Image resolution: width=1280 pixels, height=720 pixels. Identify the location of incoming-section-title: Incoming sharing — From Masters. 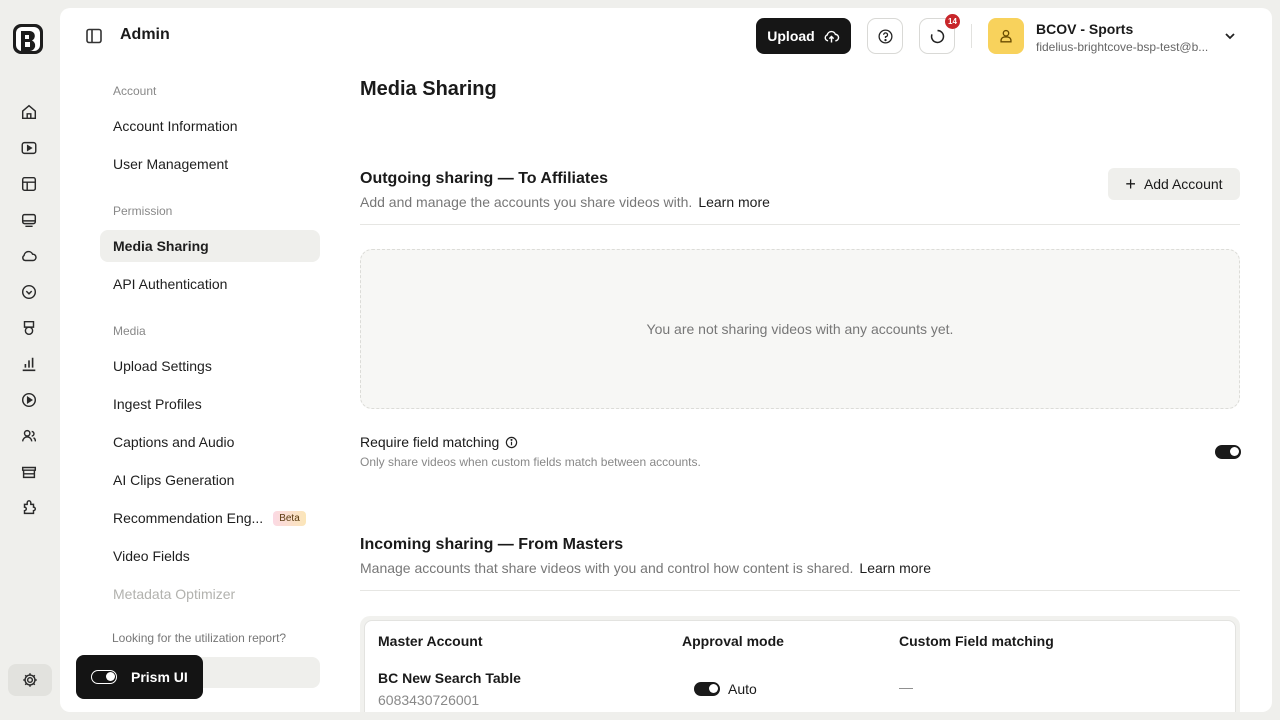
(492, 544).